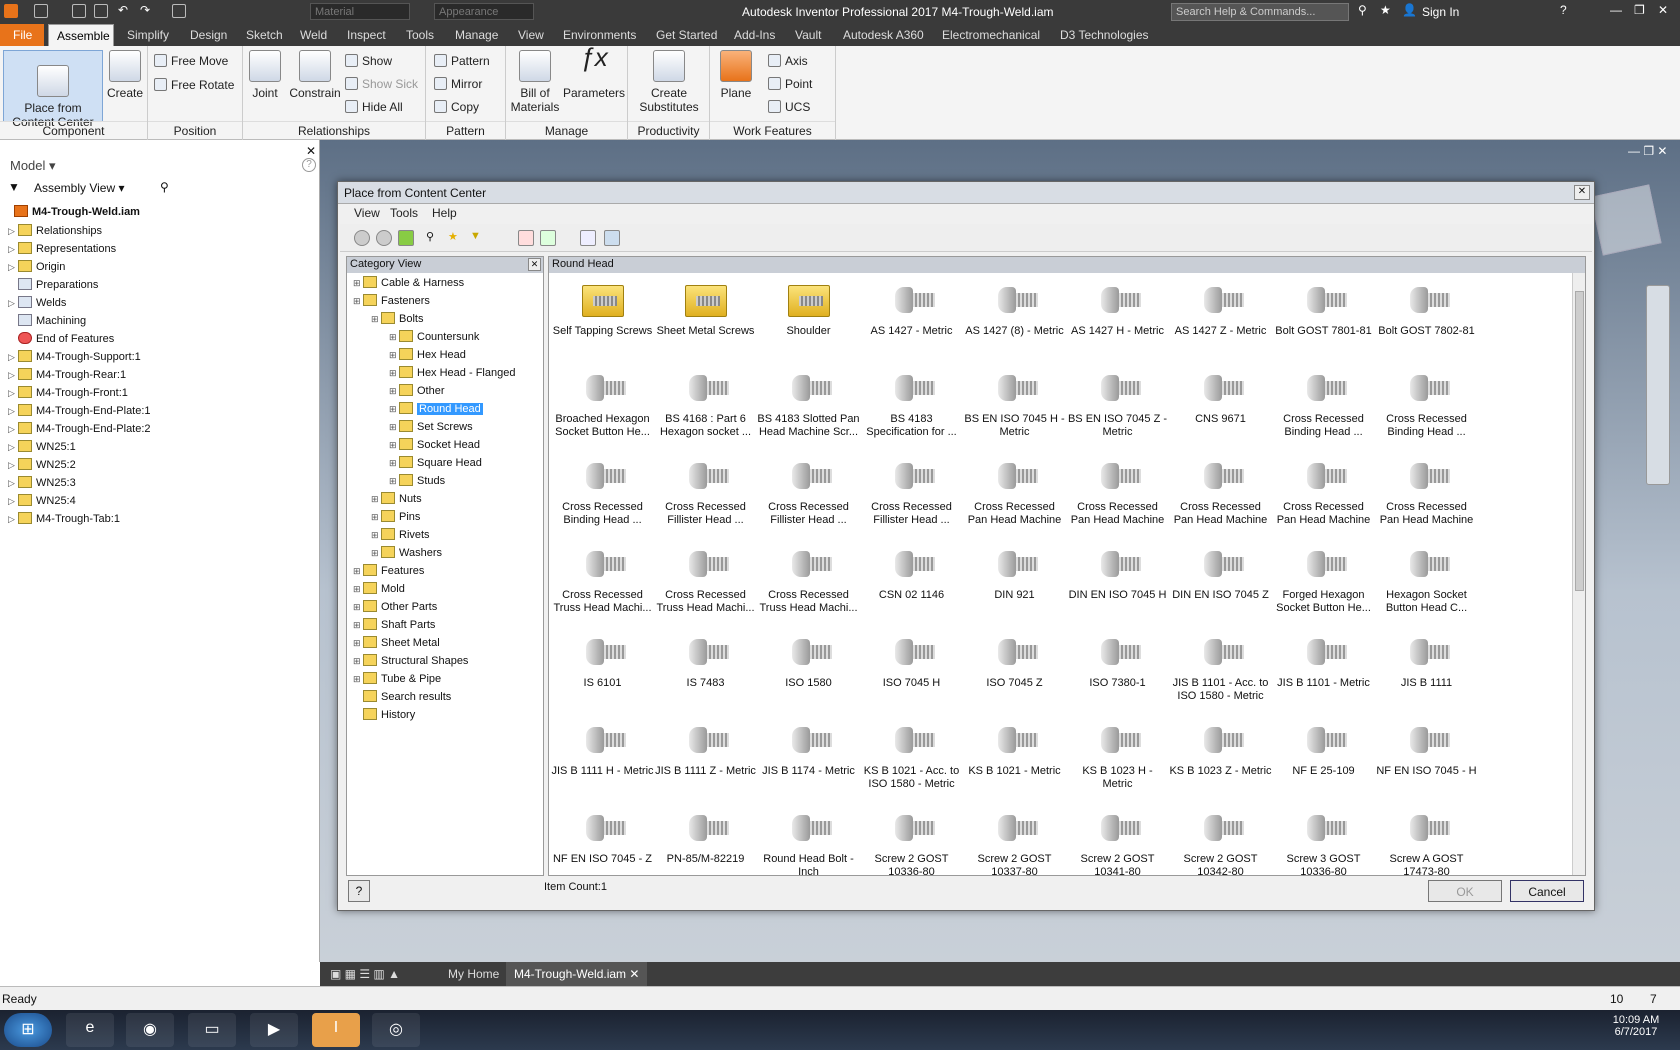 The height and width of the screenshot is (1050, 1680). I want to click on media-player-icon: ▶, so click(274, 1030).